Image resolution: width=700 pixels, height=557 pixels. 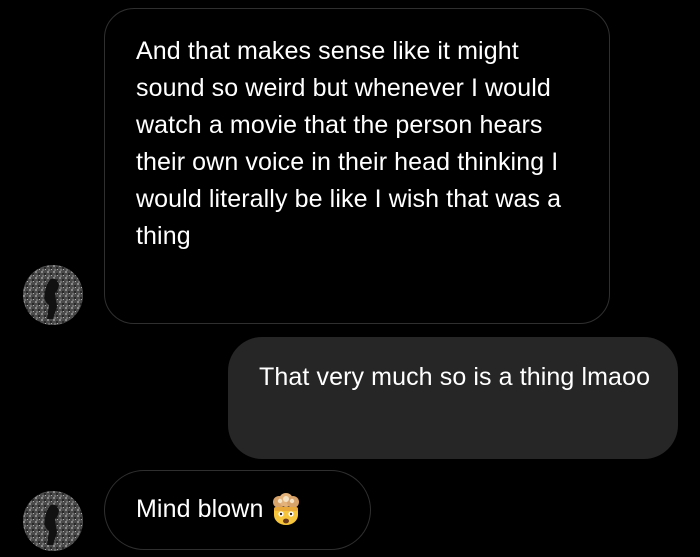 What do you see at coordinates (200, 509) in the screenshot?
I see `message-text: Mind blown` at bounding box center [200, 509].